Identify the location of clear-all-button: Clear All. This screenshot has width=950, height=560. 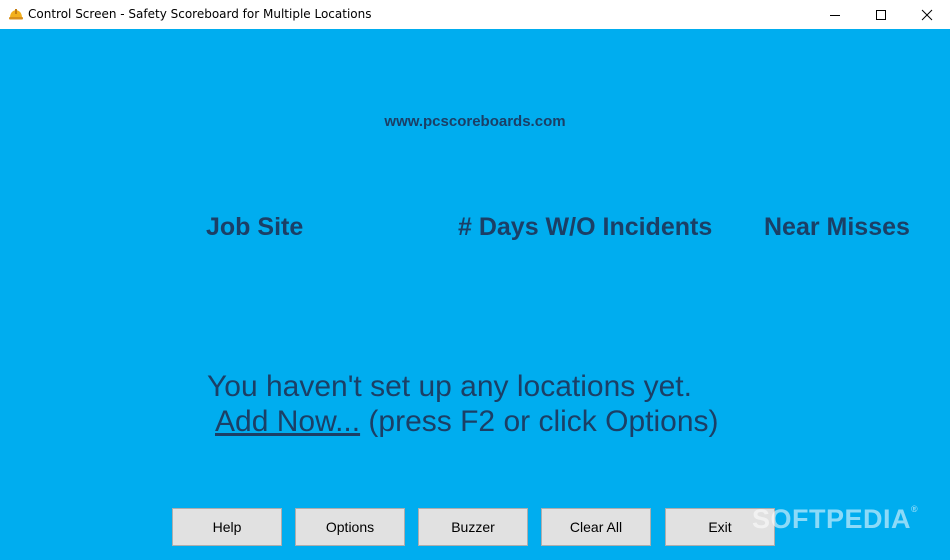
(596, 527).